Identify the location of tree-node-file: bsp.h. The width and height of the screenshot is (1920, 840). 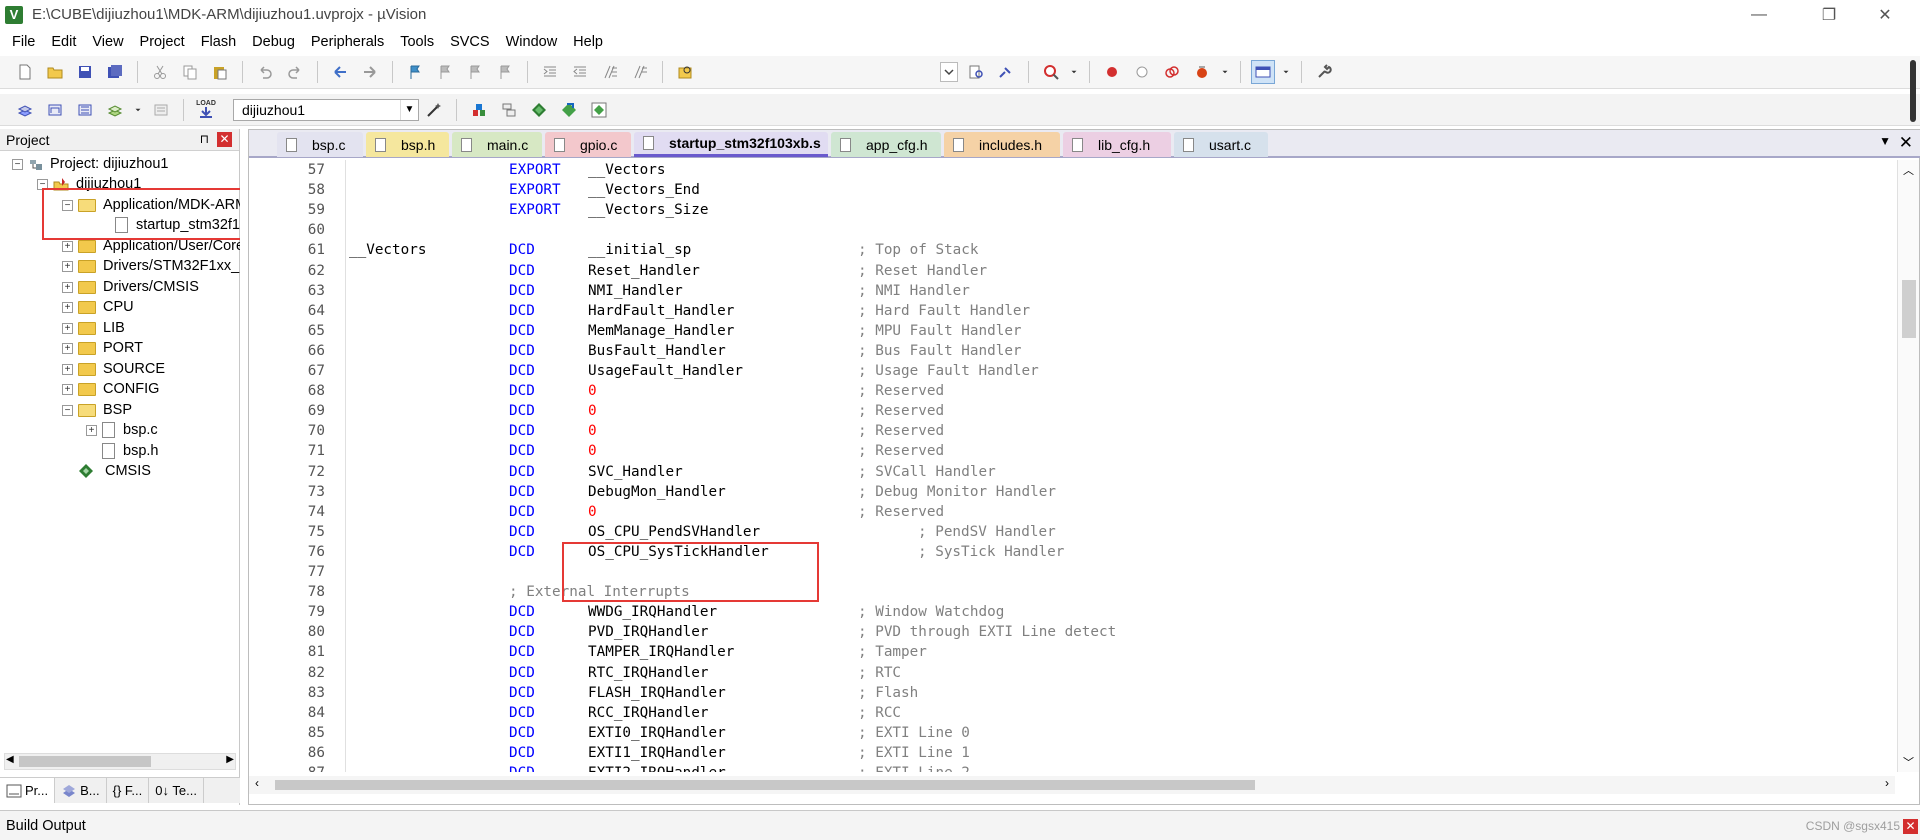
(130, 451).